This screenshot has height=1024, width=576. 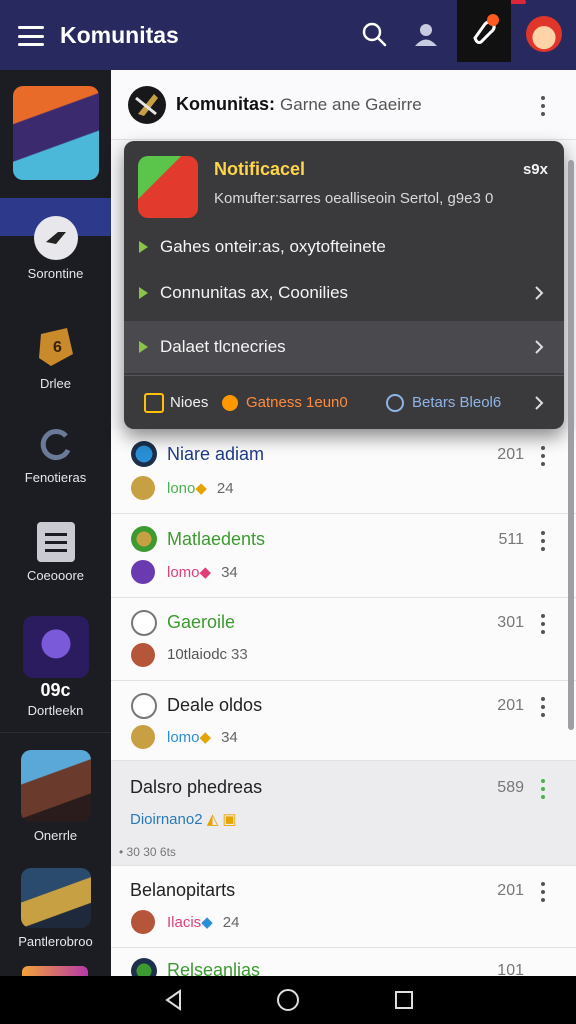 What do you see at coordinates (493, 20) in the screenshot?
I see `notification-dot` at bounding box center [493, 20].